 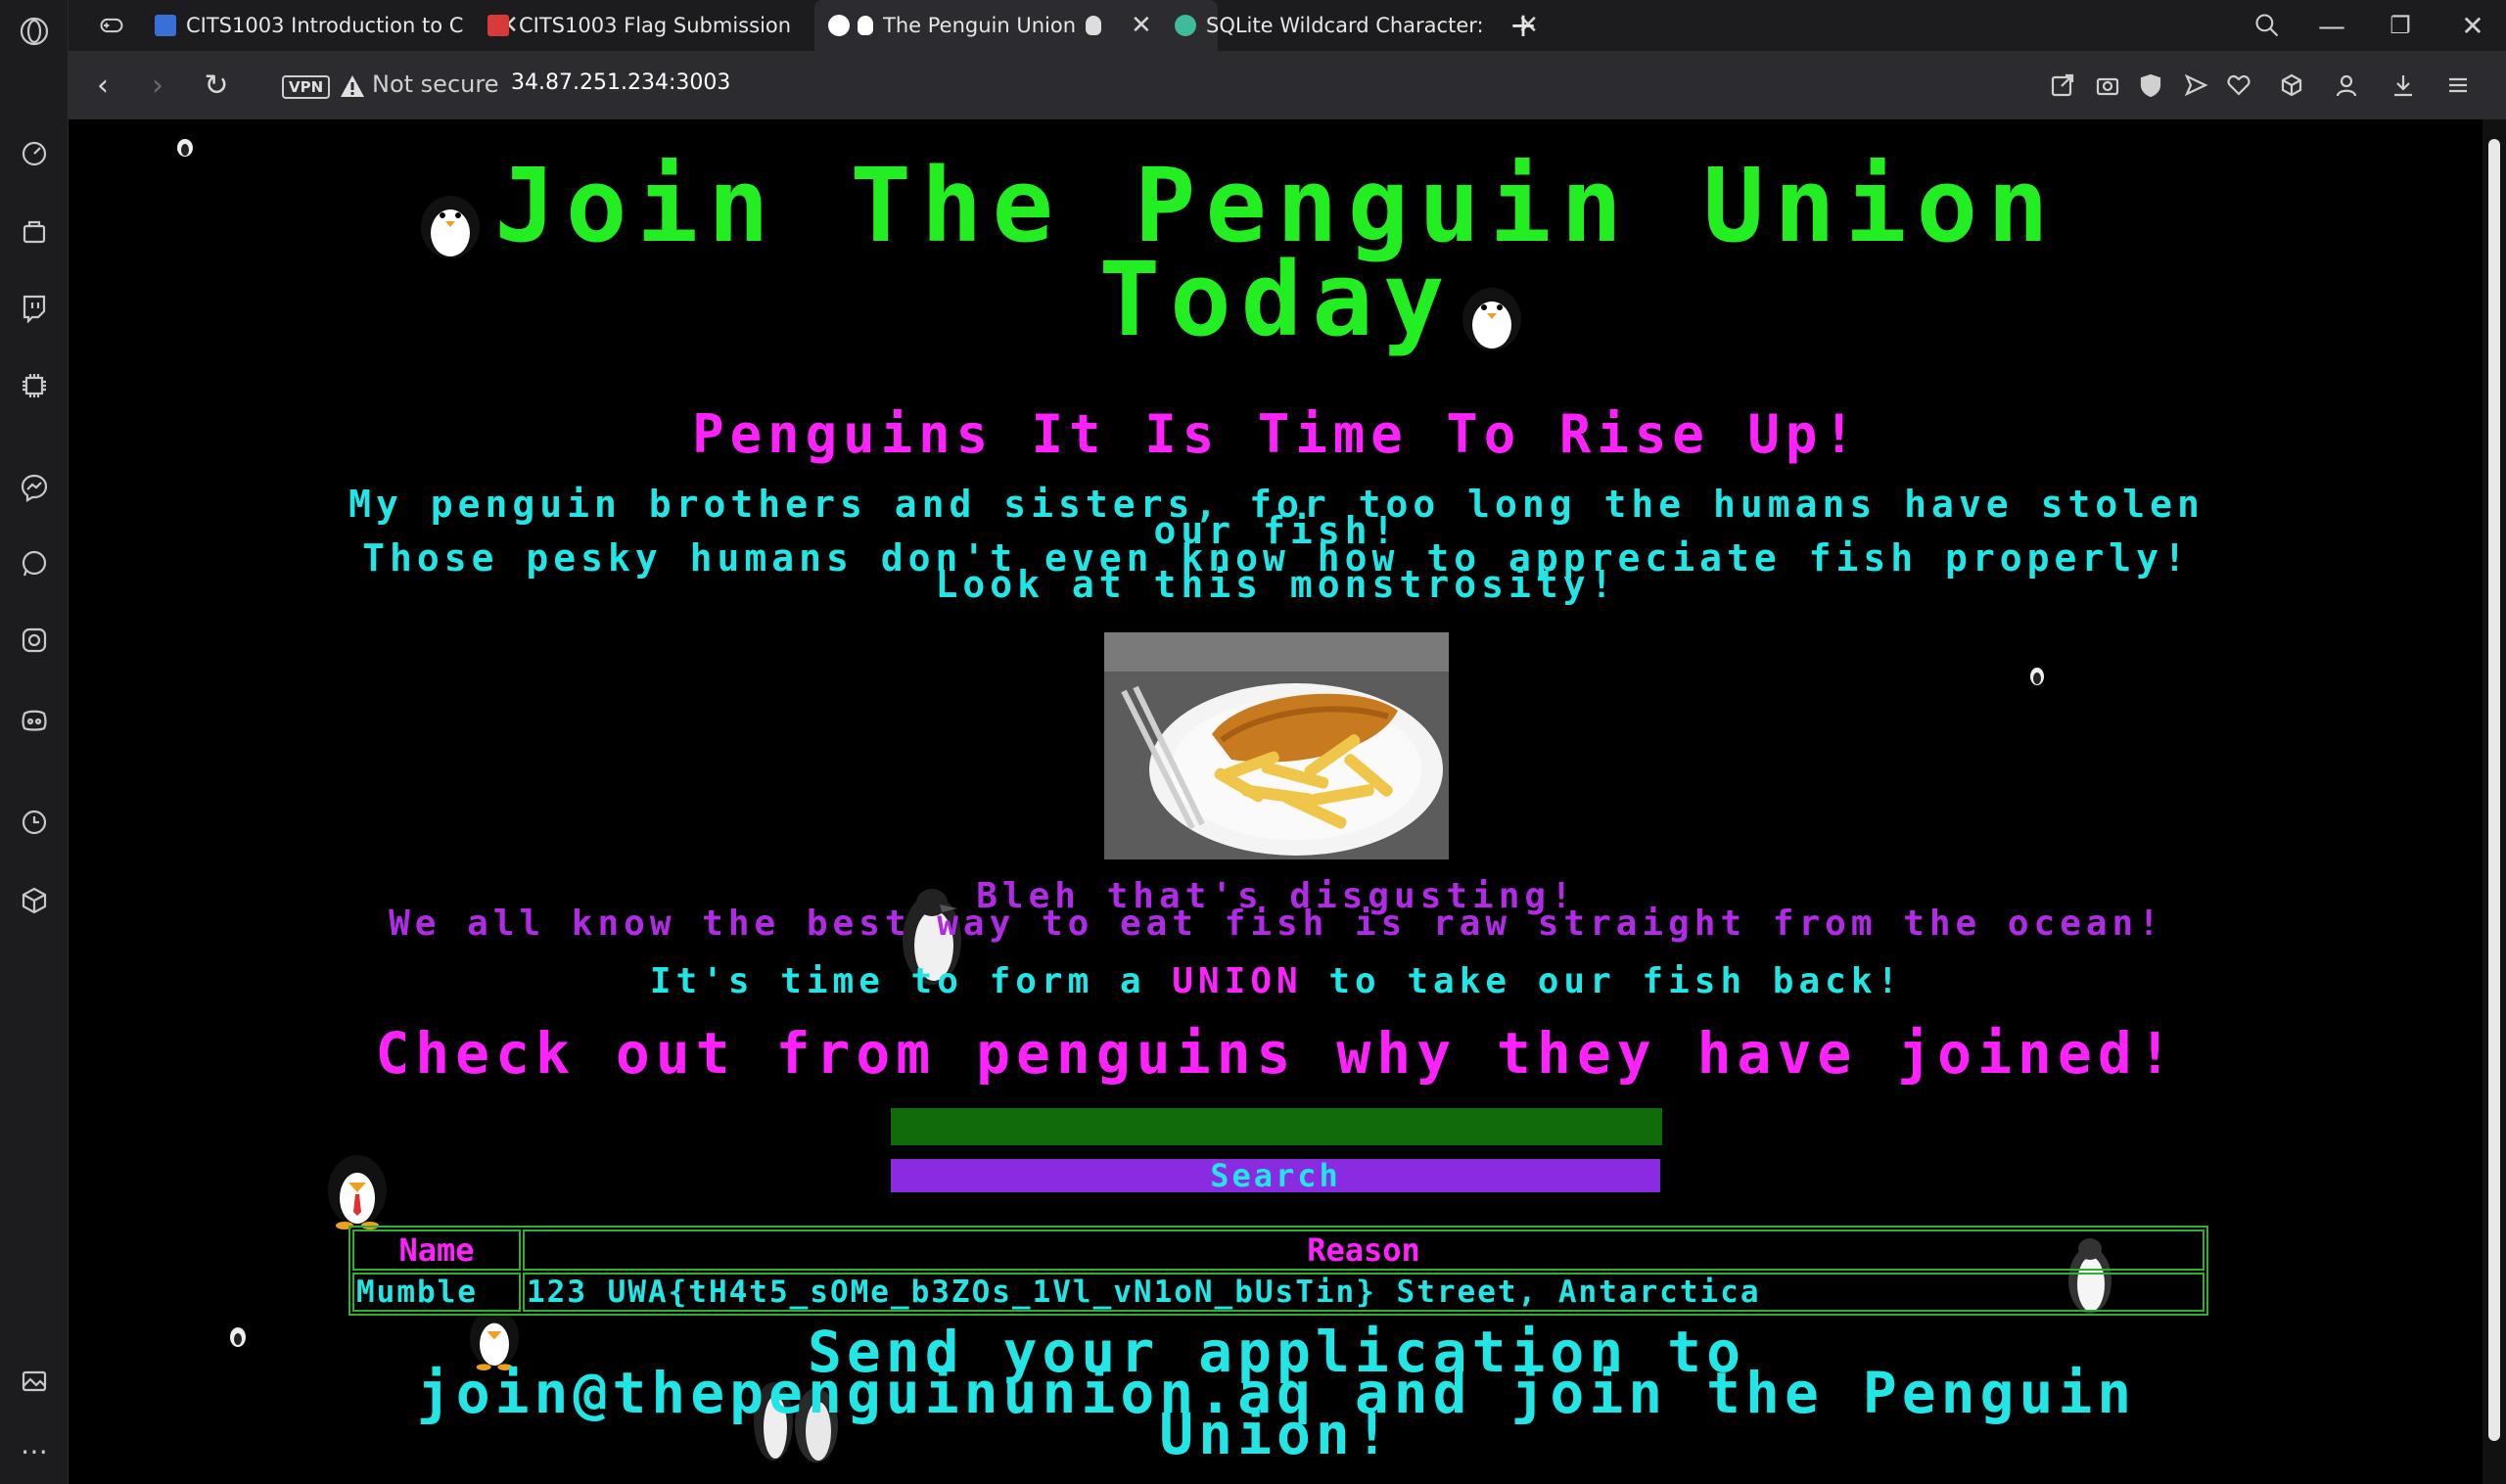 I want to click on extensions-cube-icon, so click(x=34, y=900).